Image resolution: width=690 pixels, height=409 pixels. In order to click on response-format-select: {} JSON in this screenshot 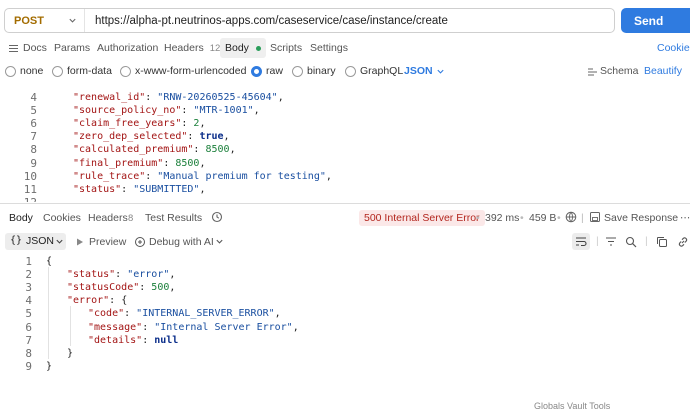, I will do `click(35, 241)`.